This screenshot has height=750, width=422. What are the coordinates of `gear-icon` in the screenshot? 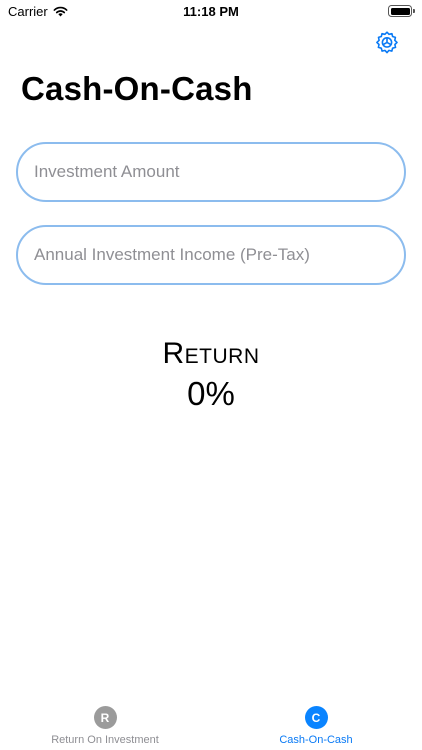 It's located at (387, 43).